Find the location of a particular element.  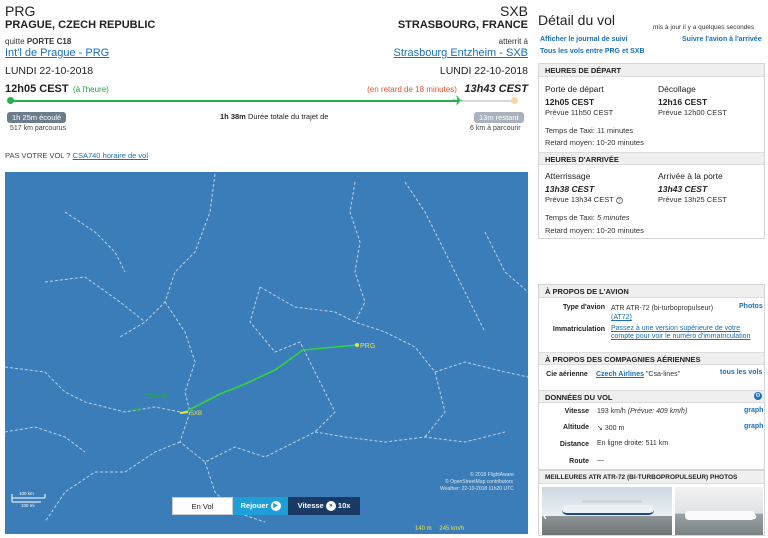

arrival-header: HEURES D'ARRIVÉE is located at coordinates (651, 158).